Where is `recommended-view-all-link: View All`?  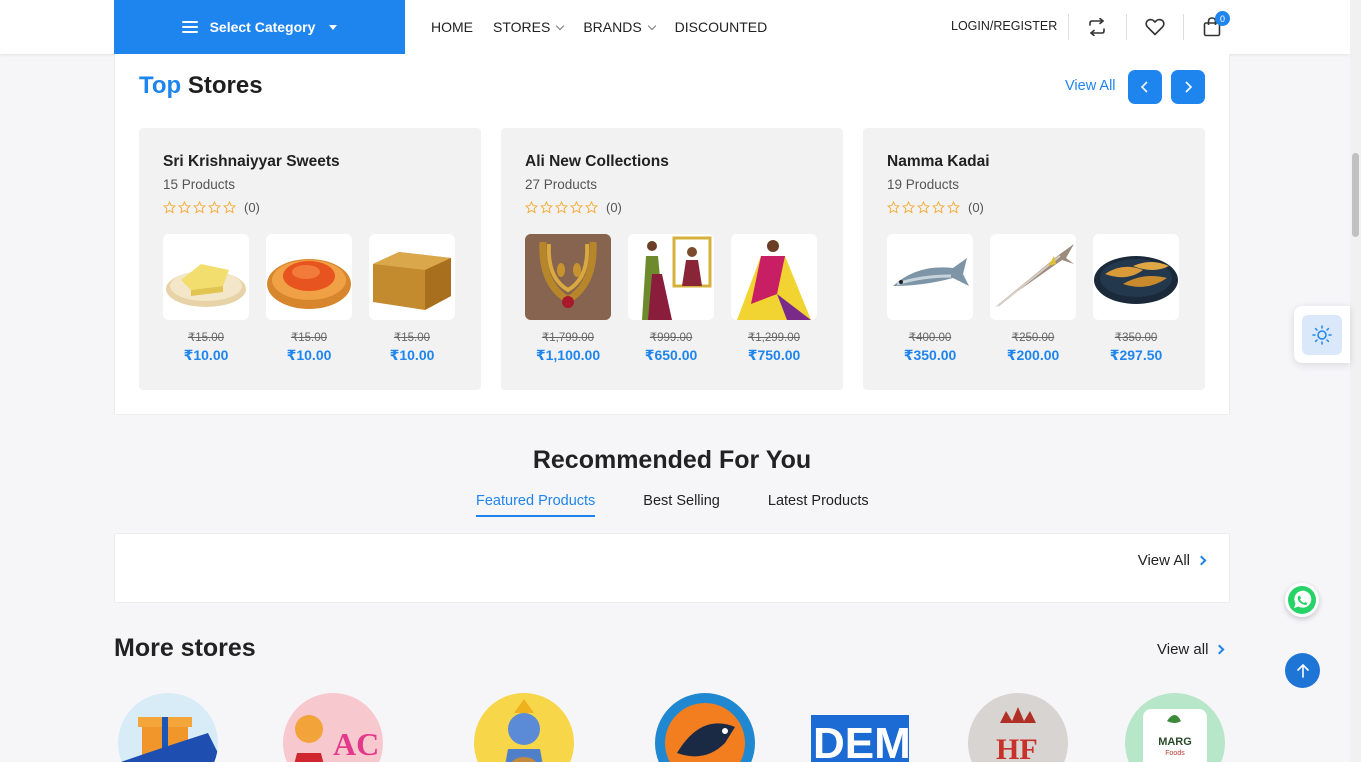 recommended-view-all-link: View All is located at coordinates (1172, 560).